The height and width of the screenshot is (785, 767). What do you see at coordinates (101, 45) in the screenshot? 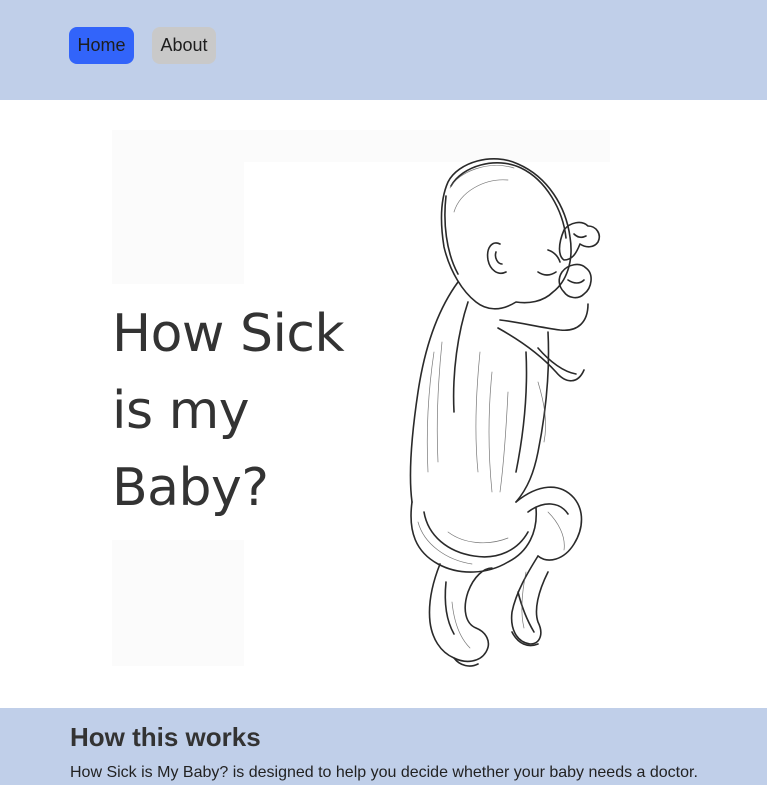
I see `home-button: Home` at bounding box center [101, 45].